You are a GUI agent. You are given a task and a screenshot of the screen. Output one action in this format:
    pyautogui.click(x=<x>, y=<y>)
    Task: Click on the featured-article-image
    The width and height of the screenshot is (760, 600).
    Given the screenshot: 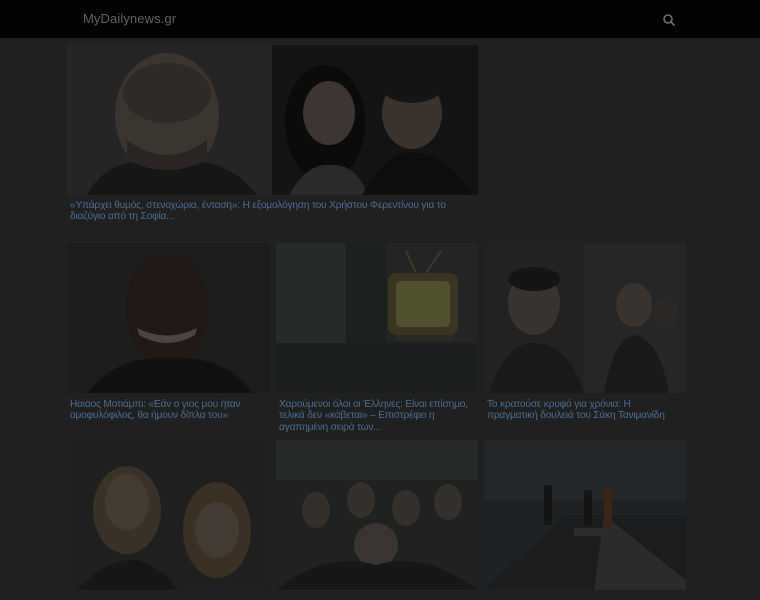 What is the action you would take?
    pyautogui.click(x=272, y=120)
    